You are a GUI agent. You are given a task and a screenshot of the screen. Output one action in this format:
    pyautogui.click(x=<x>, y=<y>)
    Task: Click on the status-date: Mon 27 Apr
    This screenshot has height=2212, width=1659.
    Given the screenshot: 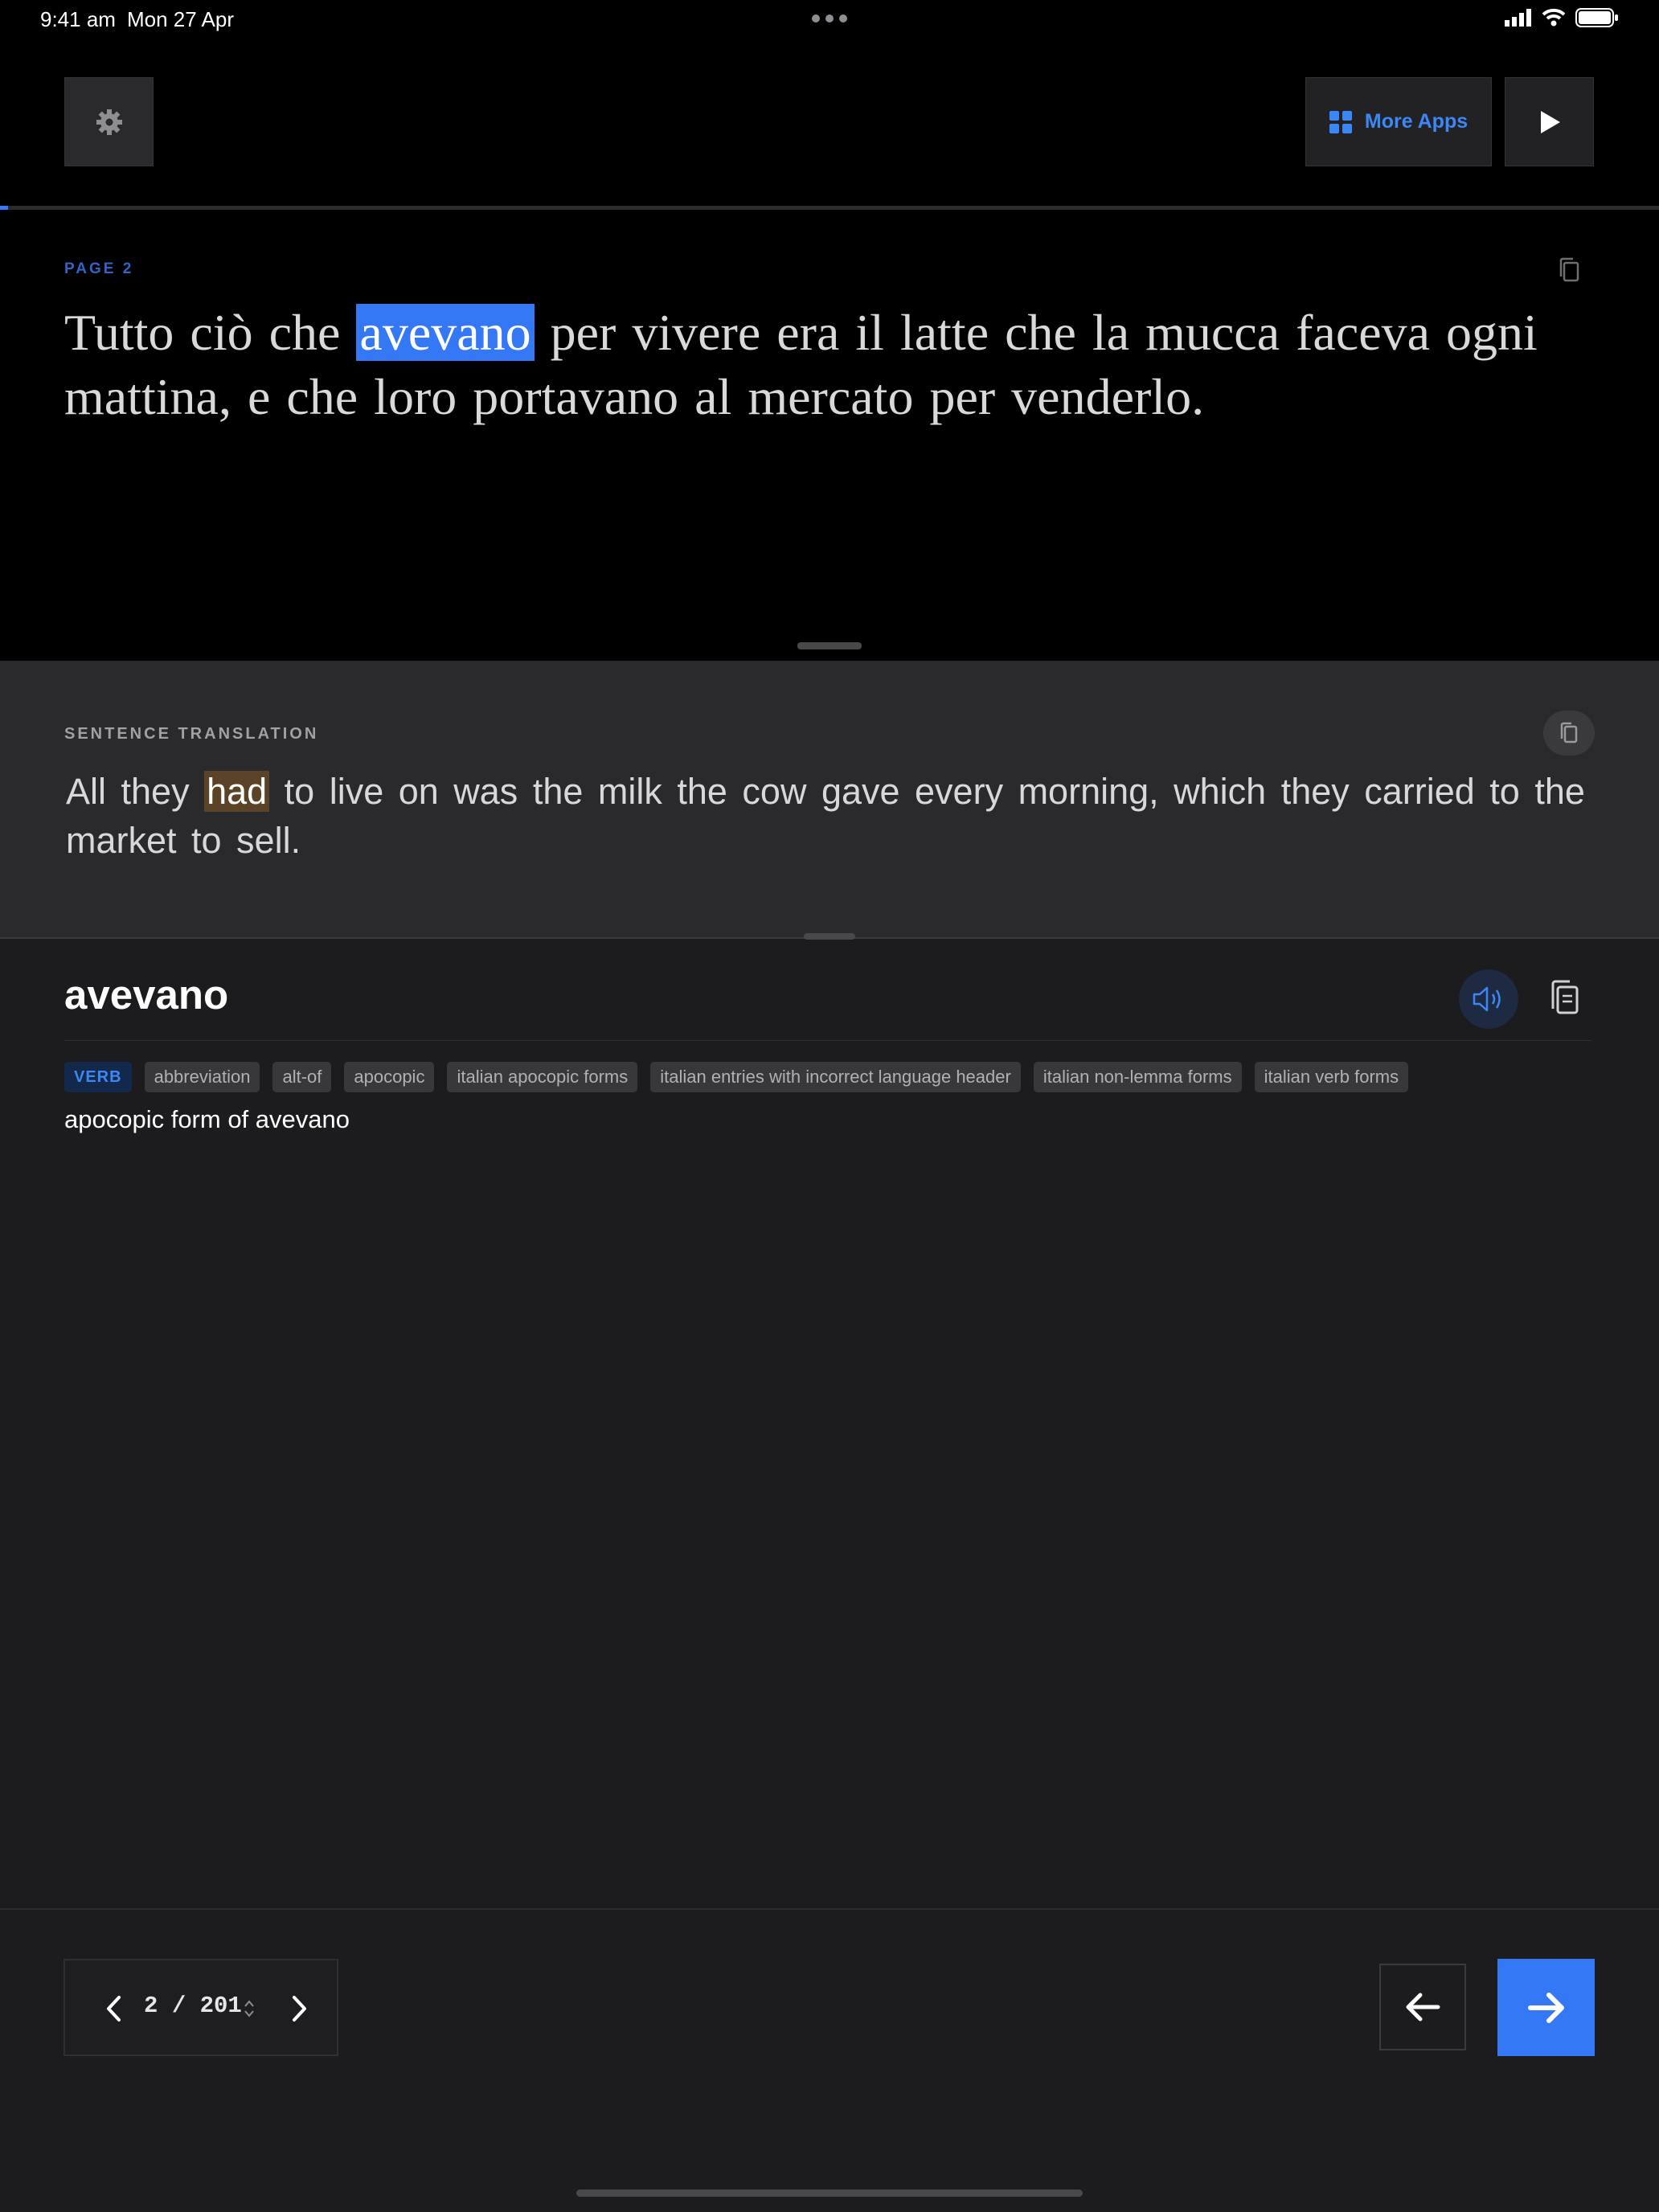 What is the action you would take?
    pyautogui.click(x=180, y=19)
    